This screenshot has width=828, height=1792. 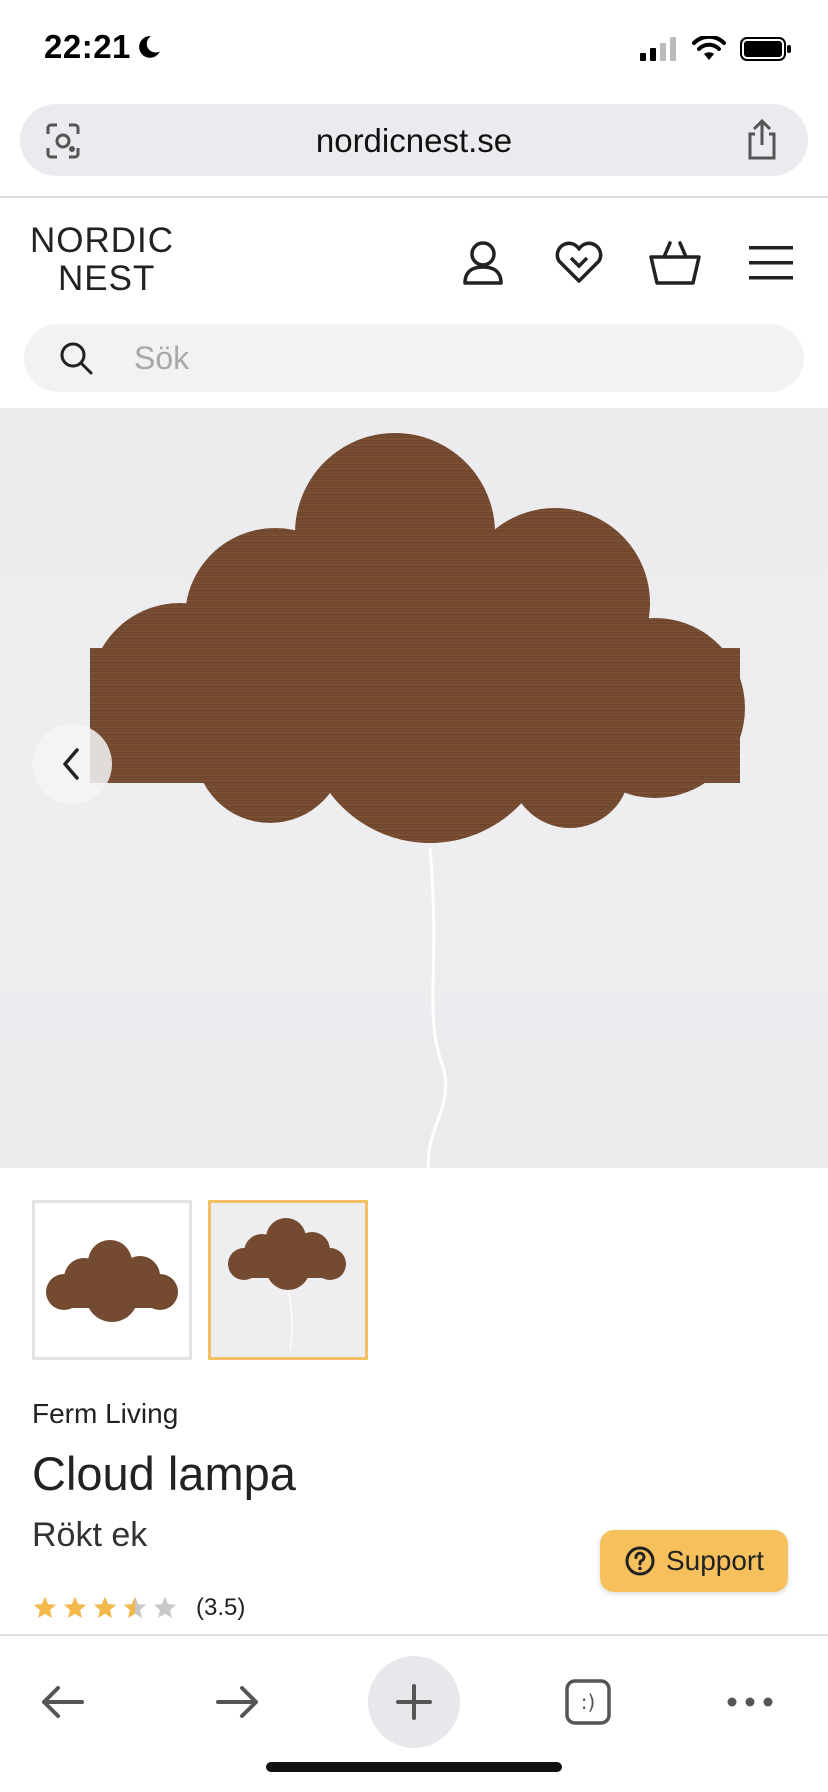 What do you see at coordinates (709, 50) in the screenshot?
I see `wifi-icon` at bounding box center [709, 50].